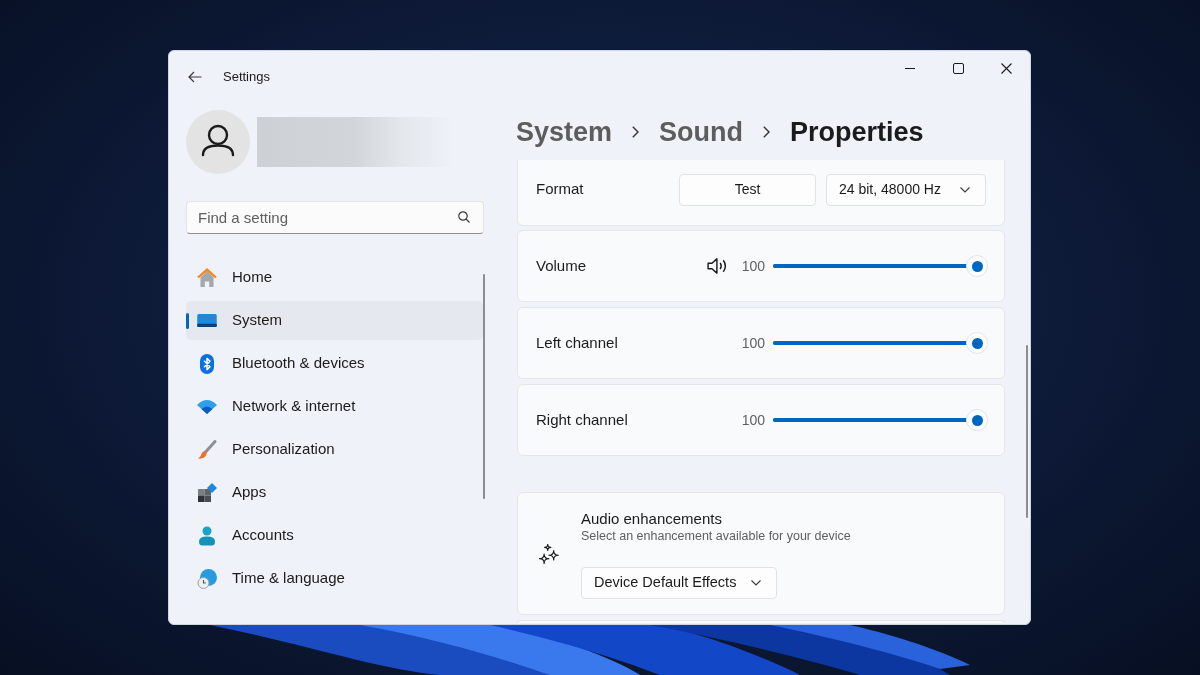  Describe the element at coordinates (207, 492) in the screenshot. I see `apps-icon` at that location.